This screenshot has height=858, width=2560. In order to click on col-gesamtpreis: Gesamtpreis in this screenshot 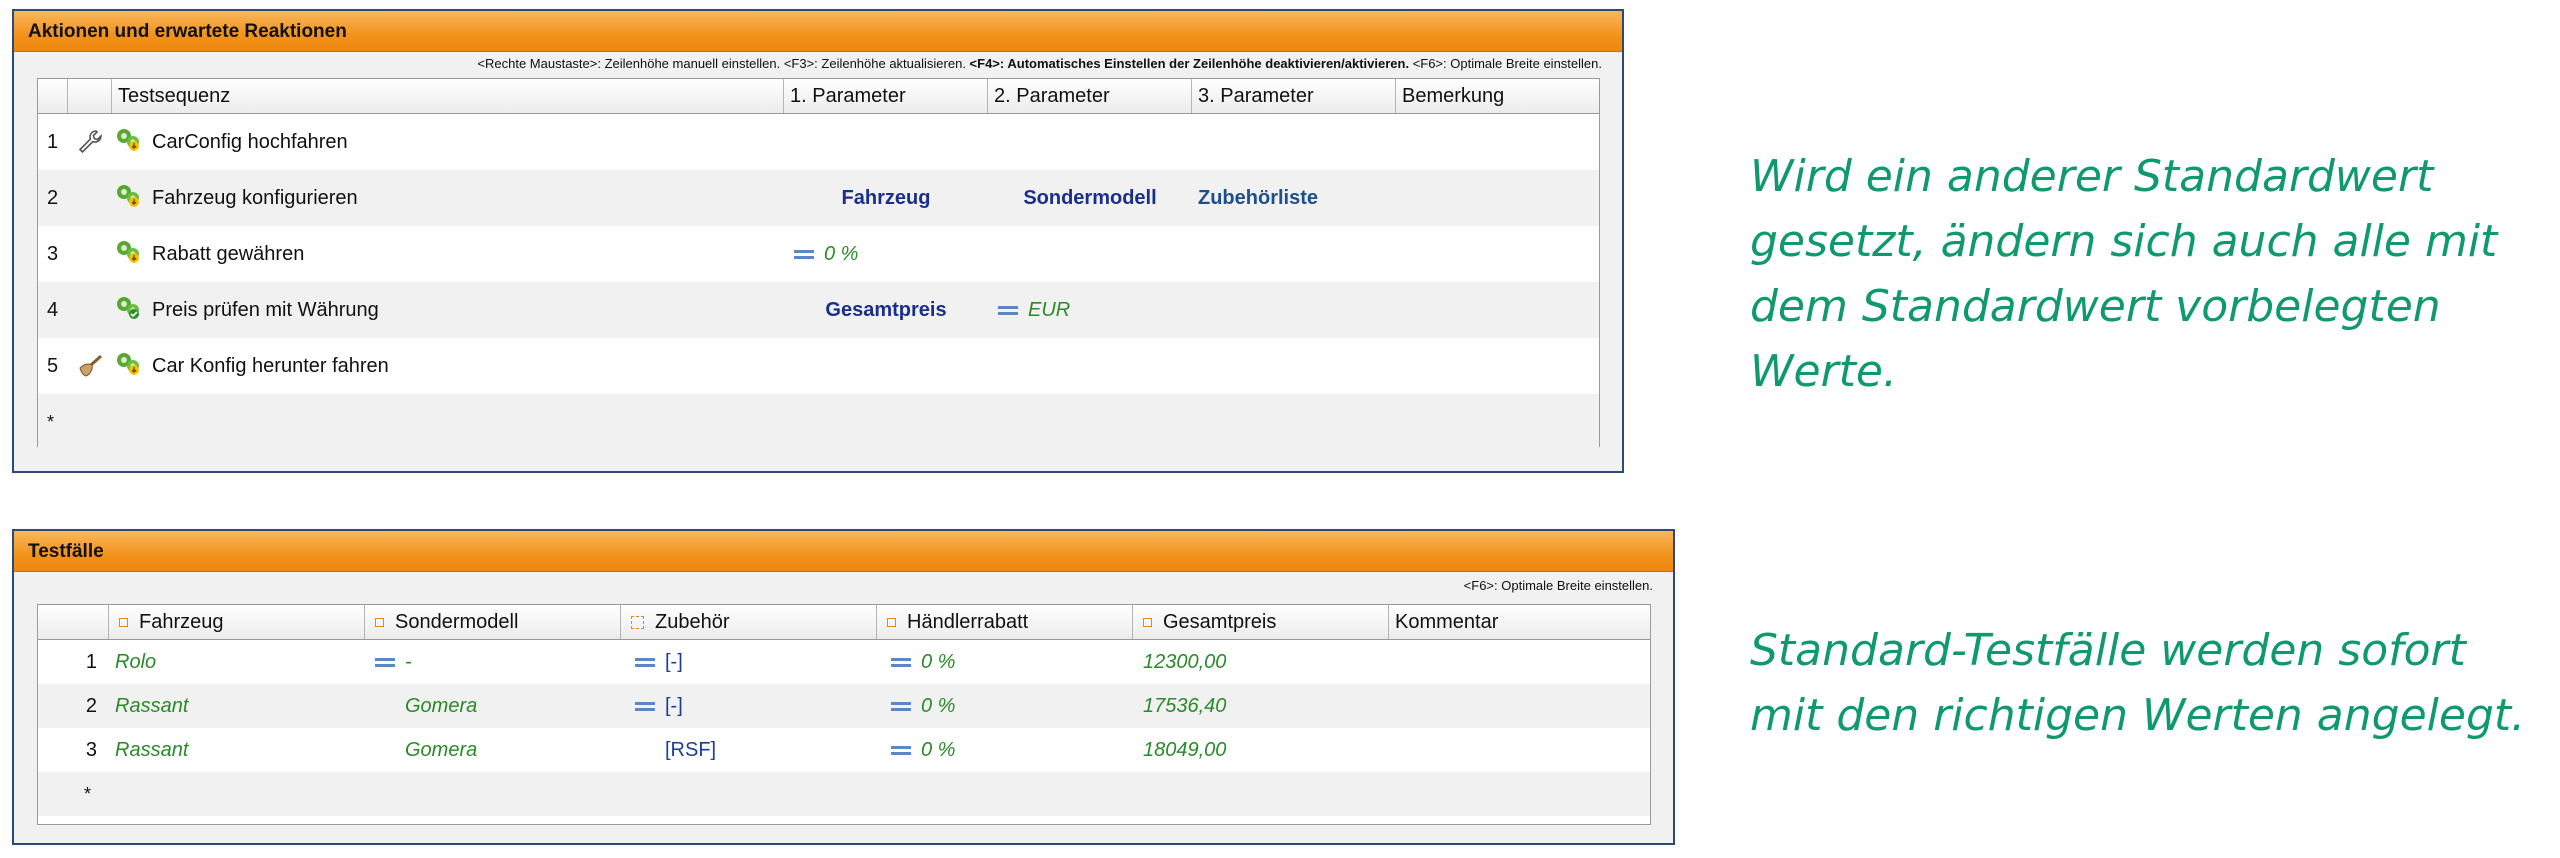, I will do `click(1261, 622)`.